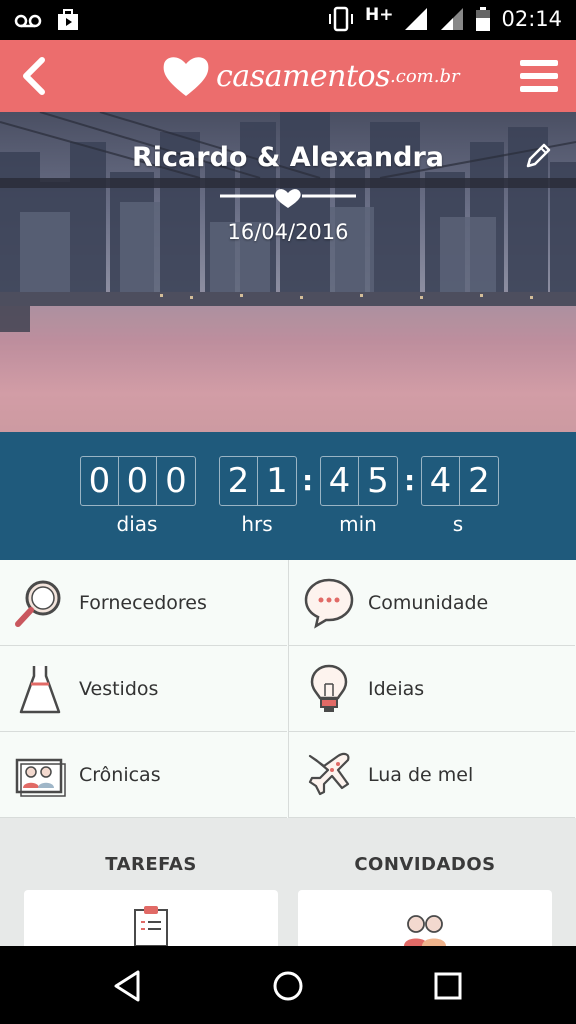 The height and width of the screenshot is (1024, 576). Describe the element at coordinates (38, 603) in the screenshot. I see `magnifier-icon` at that location.